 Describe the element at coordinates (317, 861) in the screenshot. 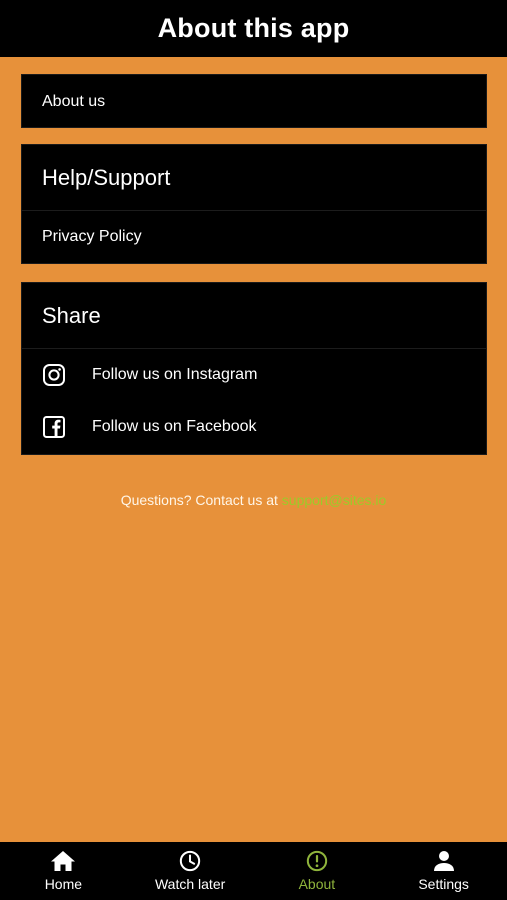

I see `info-icon` at that location.